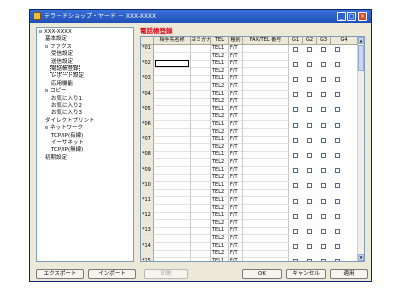 This screenshot has height=291, width=402. I want to click on column-header: G4, so click(344, 41).